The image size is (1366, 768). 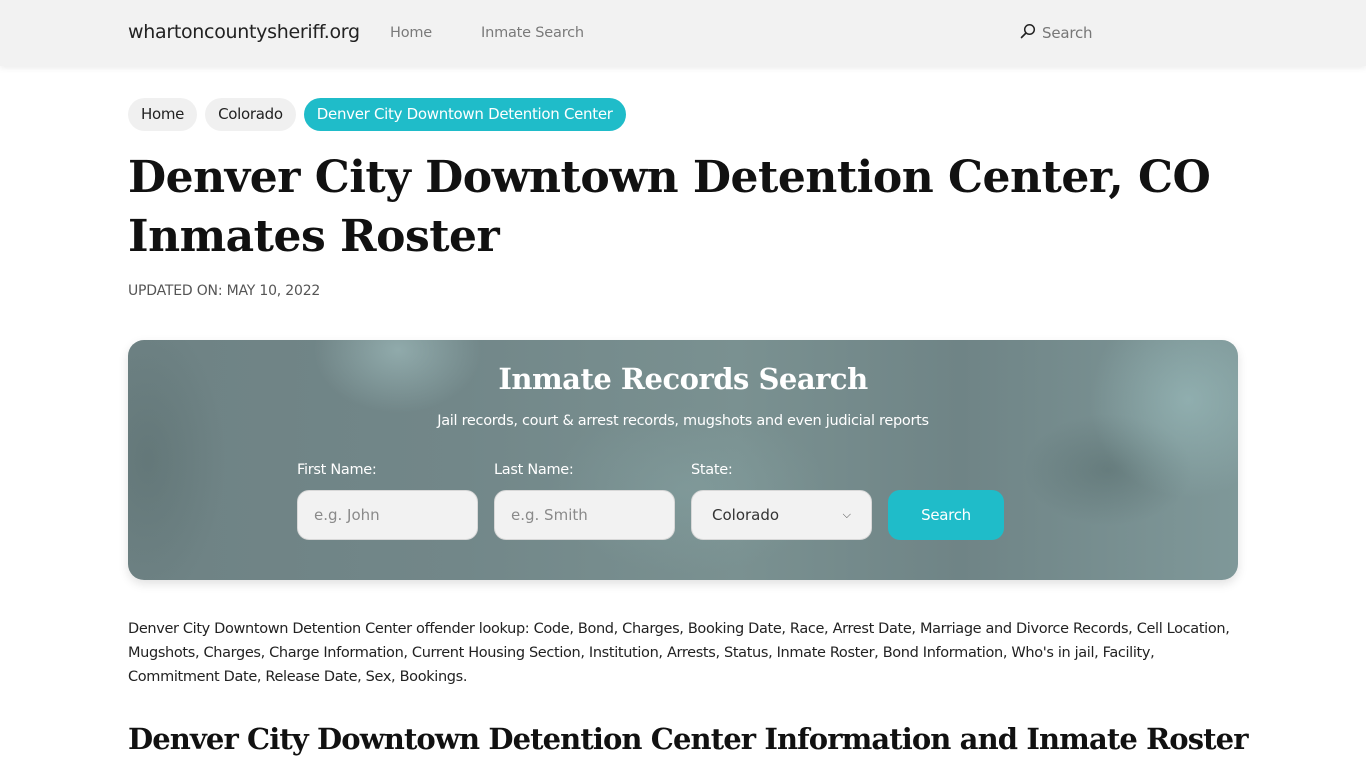 I want to click on chevron-down-icon: ⌵, so click(x=846, y=514).